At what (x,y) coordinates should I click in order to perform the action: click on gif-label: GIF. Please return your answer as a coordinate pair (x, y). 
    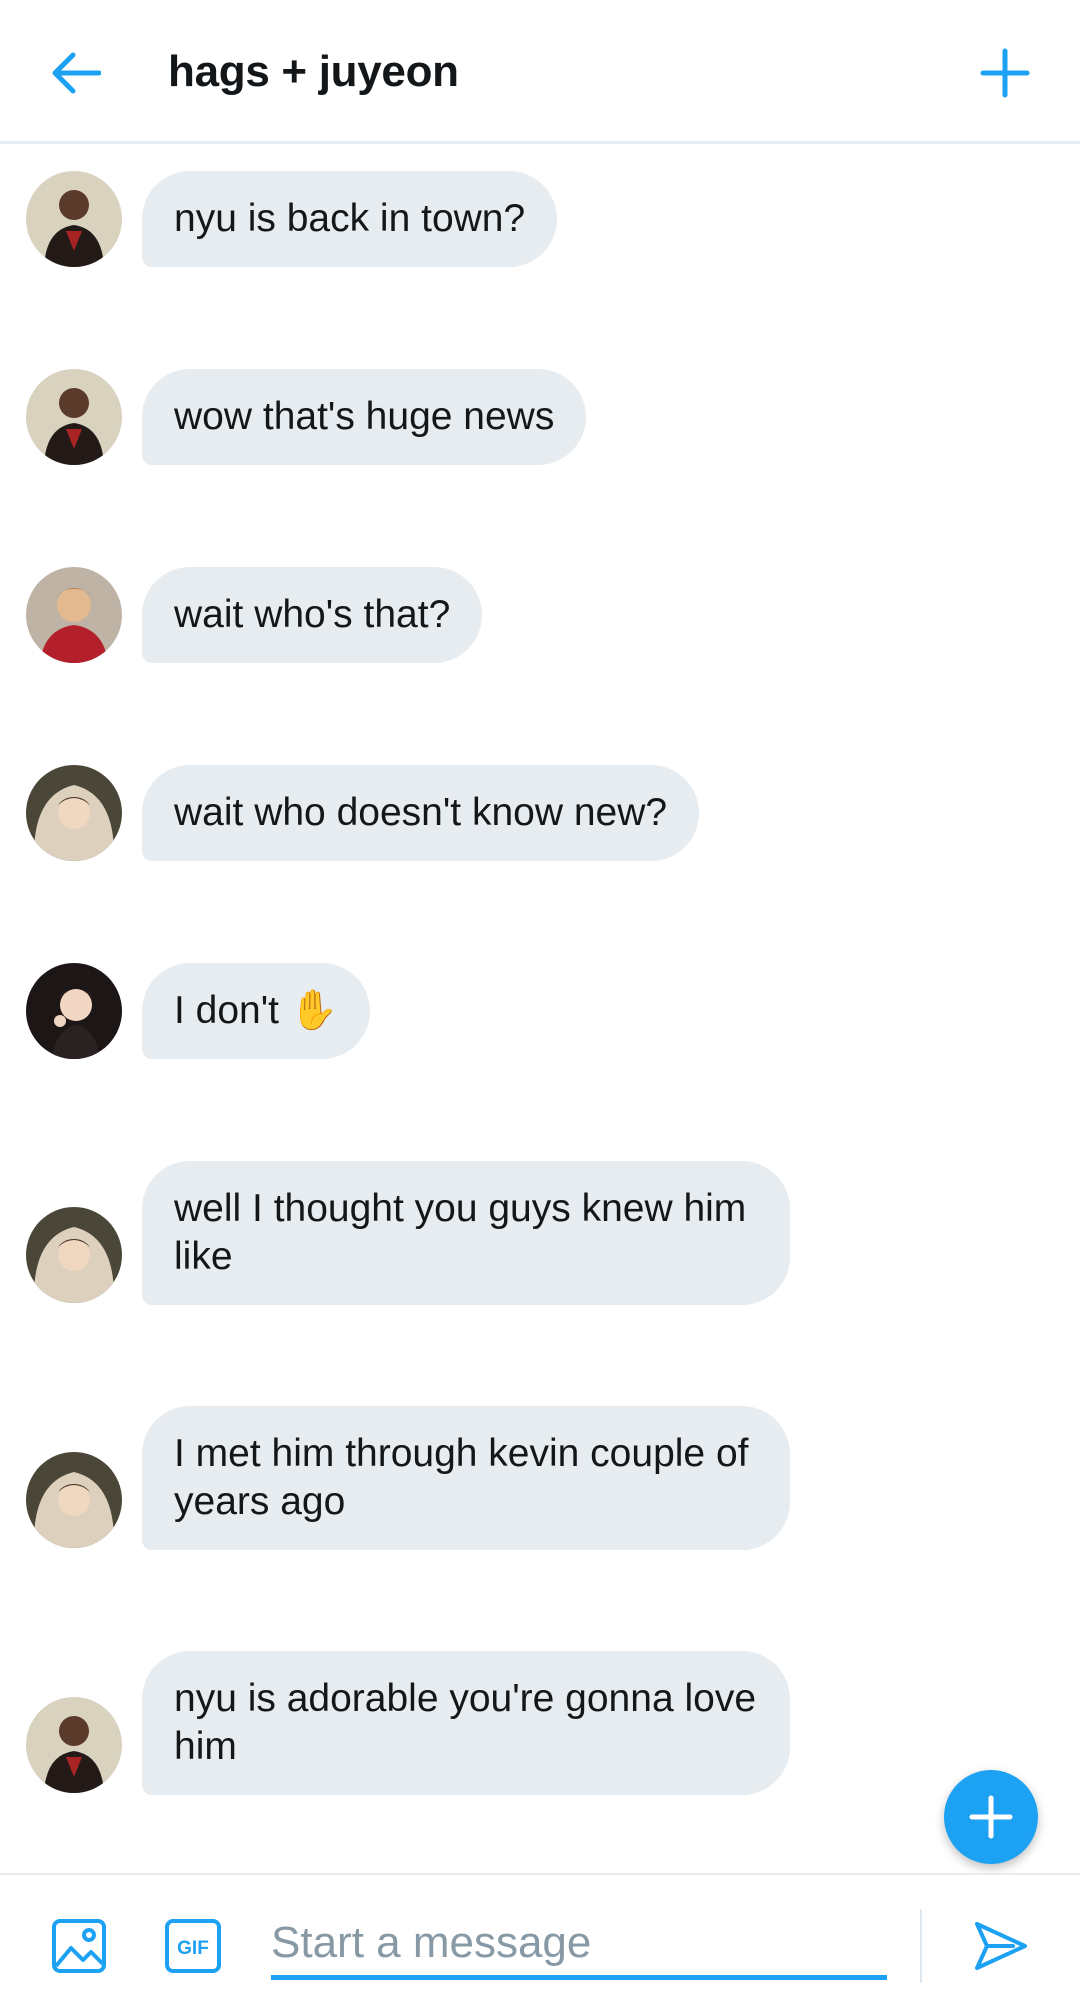
    Looking at the image, I should click on (193, 1948).